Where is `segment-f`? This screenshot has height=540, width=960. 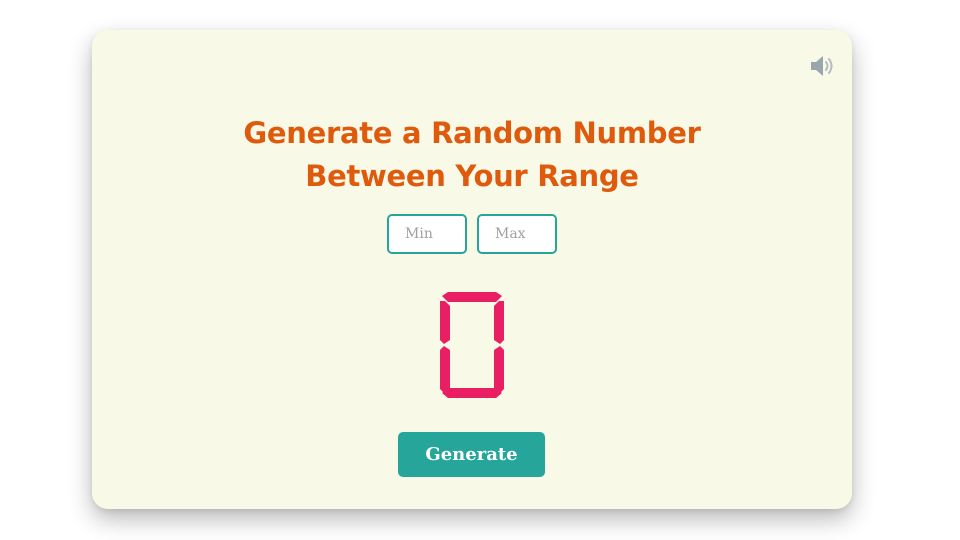
segment-f is located at coordinates (445, 322).